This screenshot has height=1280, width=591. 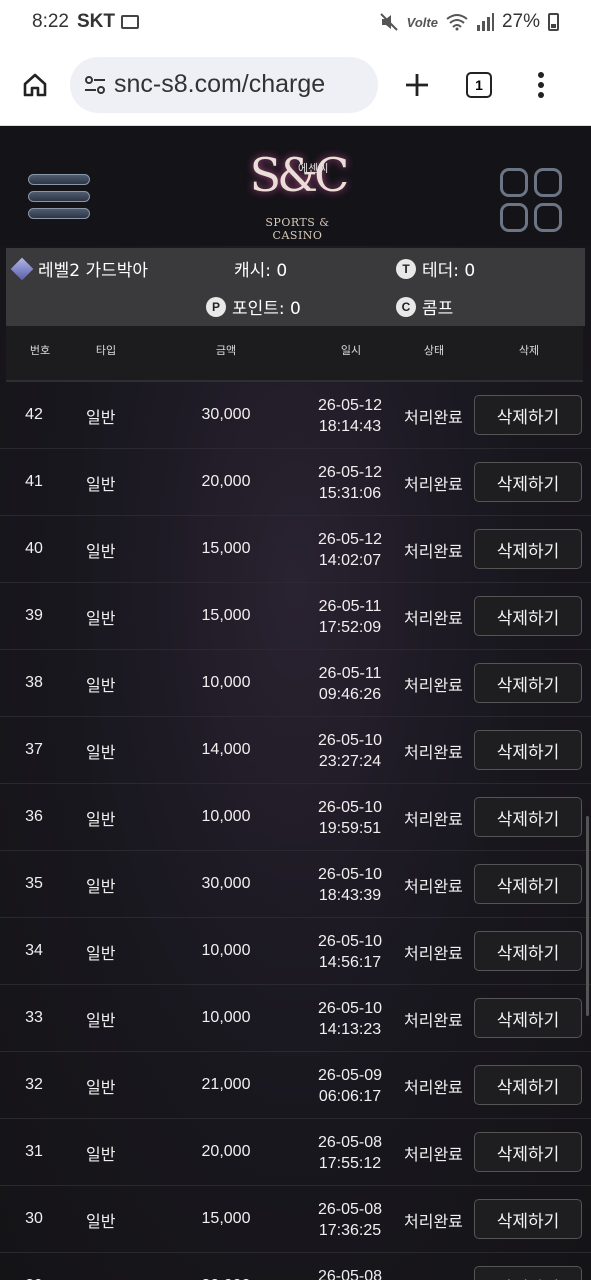 What do you see at coordinates (226, 1218) in the screenshot?
I see `row-amount: 15,000` at bounding box center [226, 1218].